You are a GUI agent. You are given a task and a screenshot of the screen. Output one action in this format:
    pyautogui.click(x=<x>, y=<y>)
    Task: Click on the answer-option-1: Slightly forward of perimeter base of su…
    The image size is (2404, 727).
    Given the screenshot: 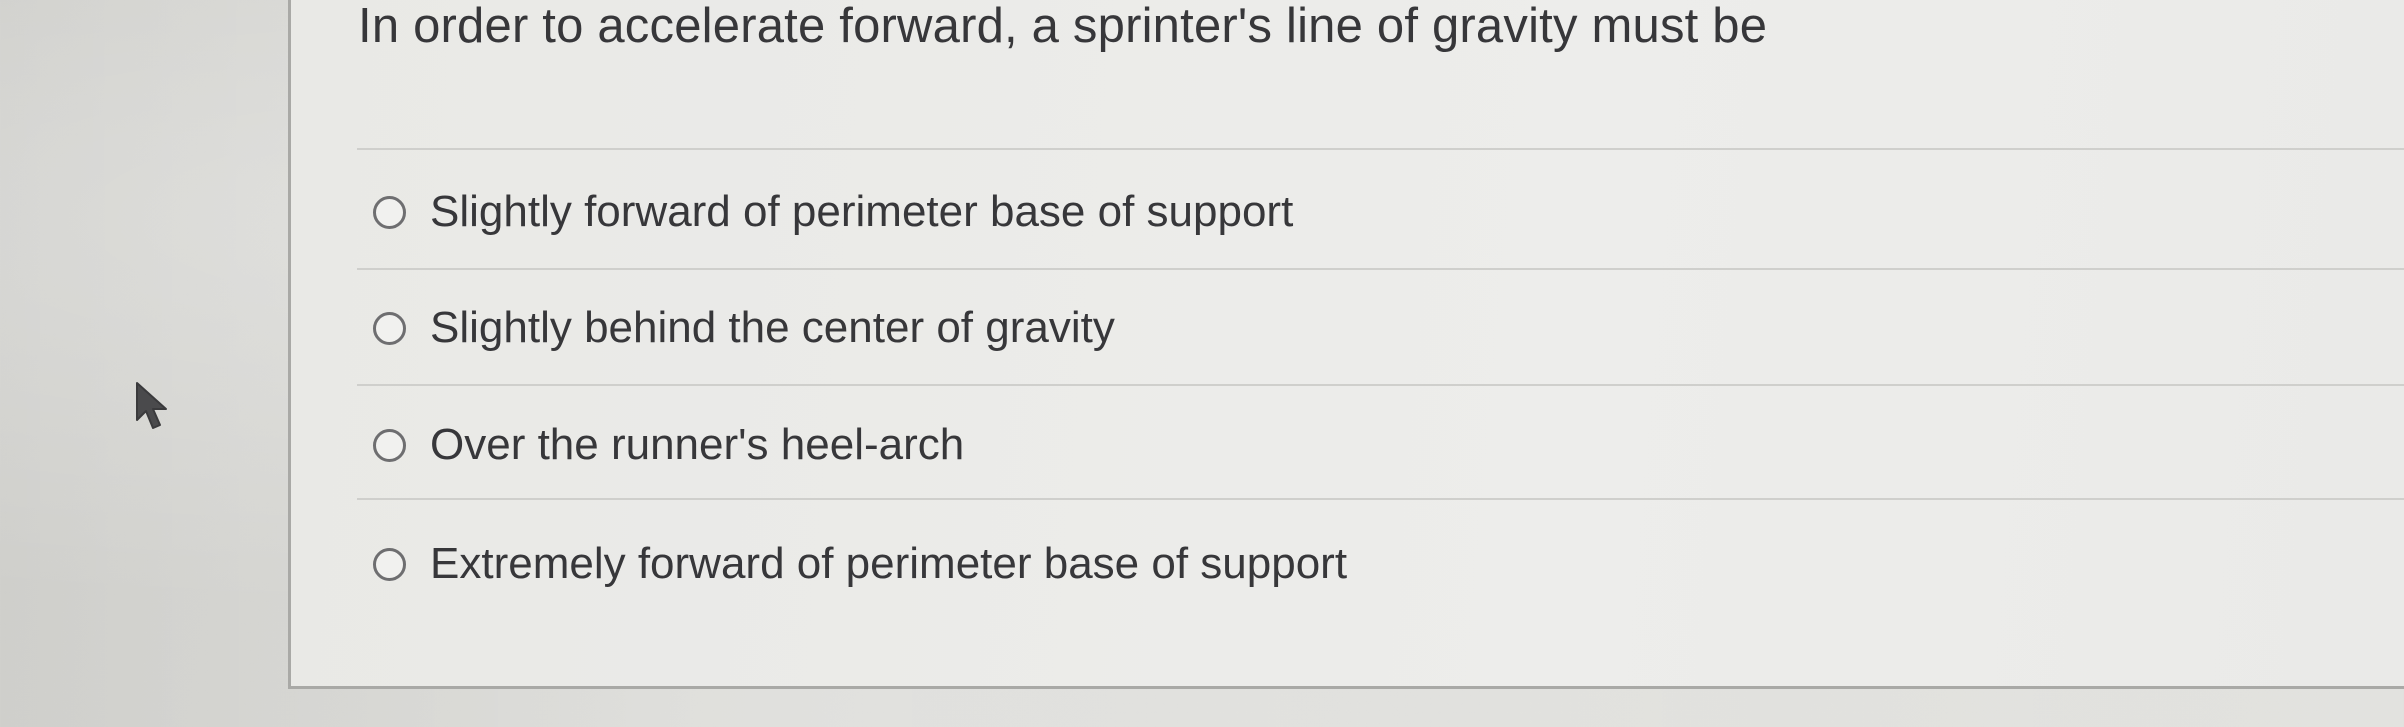 What is the action you would take?
    pyautogui.click(x=833, y=212)
    